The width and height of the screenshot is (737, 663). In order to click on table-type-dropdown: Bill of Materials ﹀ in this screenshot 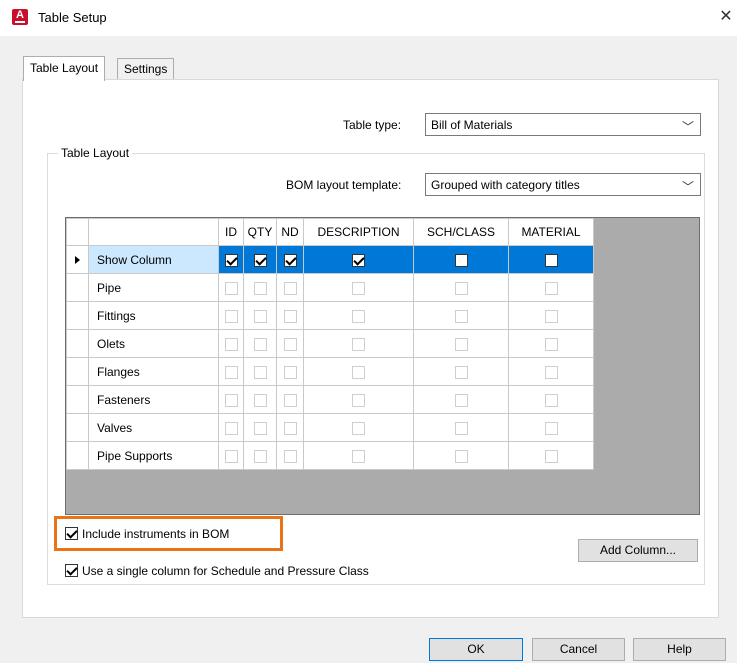, I will do `click(563, 124)`.